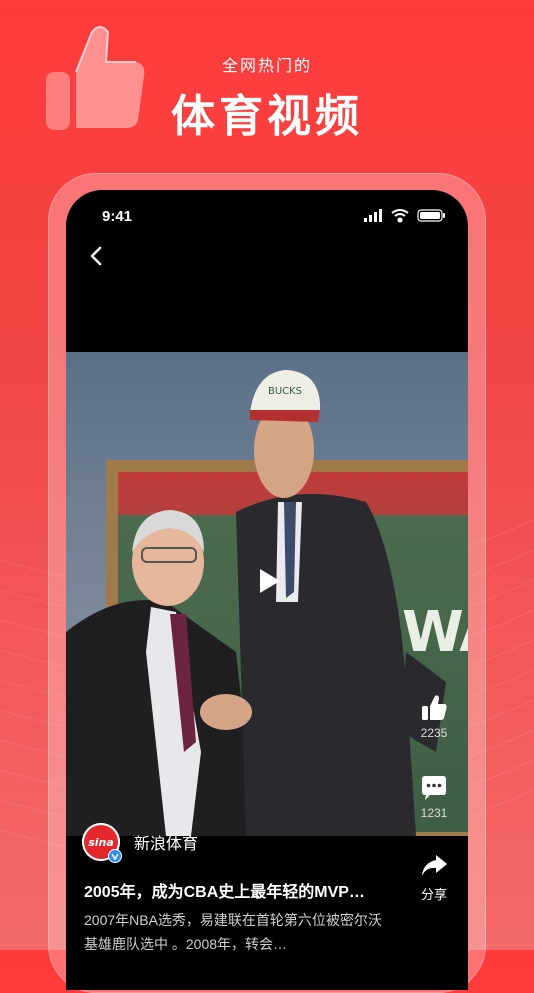 Image resolution: width=534 pixels, height=993 pixels. I want to click on promo-title: 体育视频, so click(267, 116).